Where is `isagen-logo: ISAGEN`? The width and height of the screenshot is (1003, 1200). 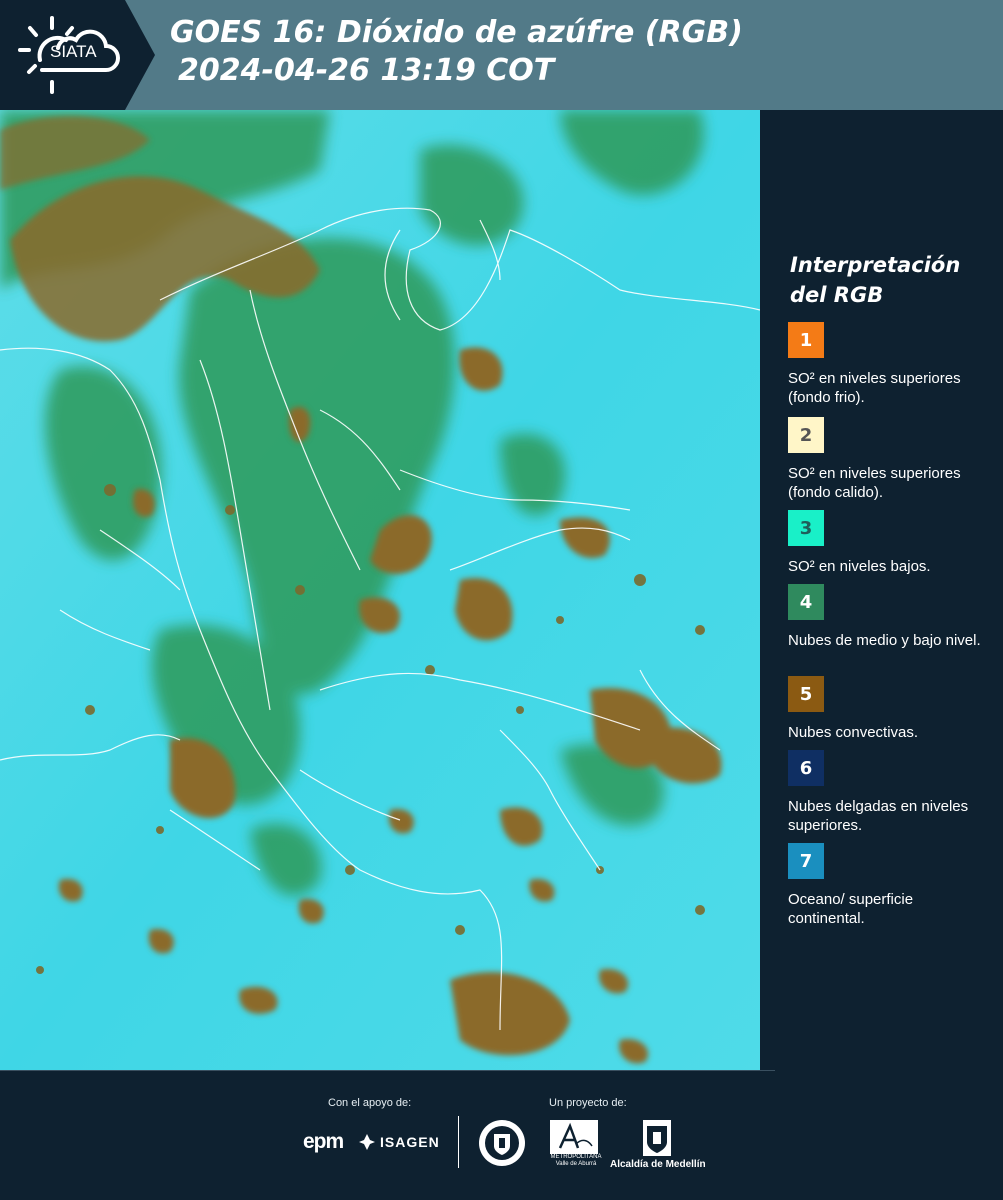 isagen-logo: ISAGEN is located at coordinates (399, 1142).